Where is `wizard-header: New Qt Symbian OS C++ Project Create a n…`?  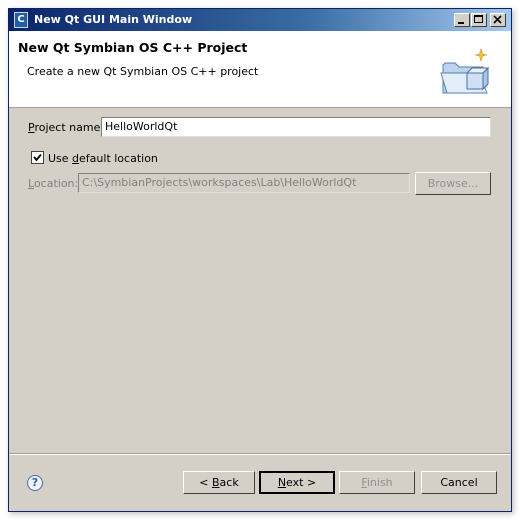 wizard-header: New Qt Symbian OS C++ Project Create a n… is located at coordinates (260, 69).